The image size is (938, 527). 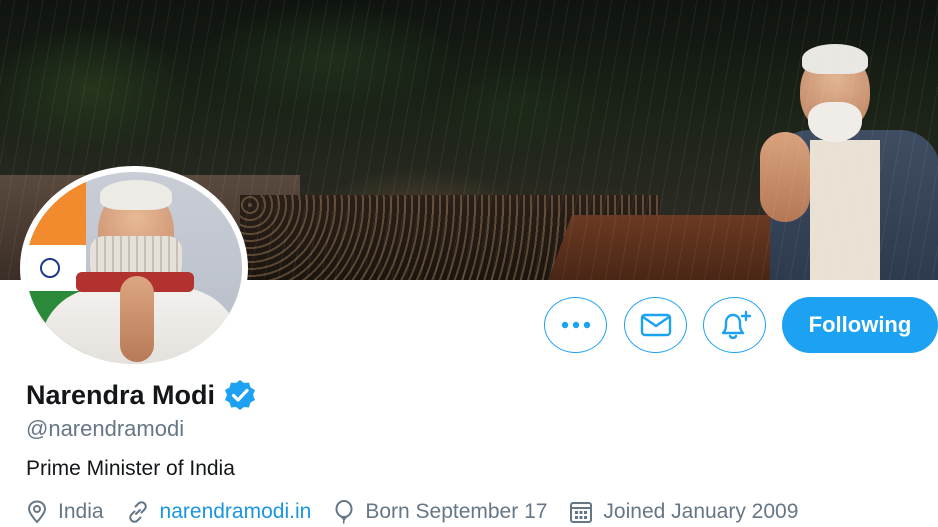 What do you see at coordinates (344, 512) in the screenshot?
I see `balloon-icon` at bounding box center [344, 512].